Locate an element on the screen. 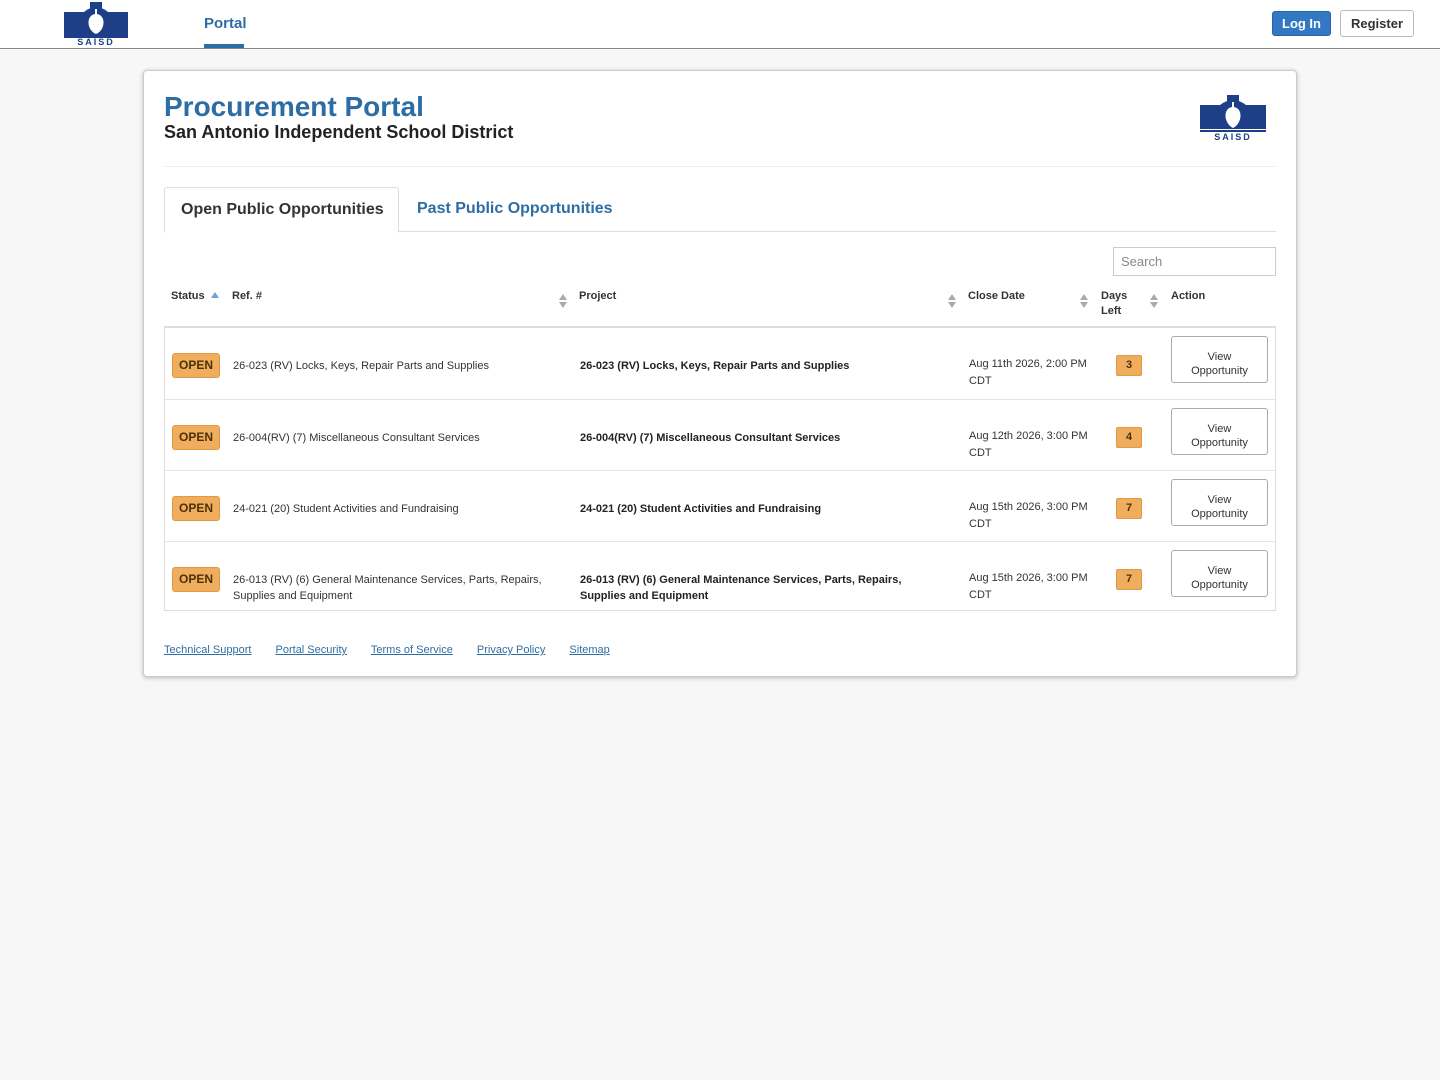 This screenshot has height=1080, width=1440. divider is located at coordinates (720, 166).